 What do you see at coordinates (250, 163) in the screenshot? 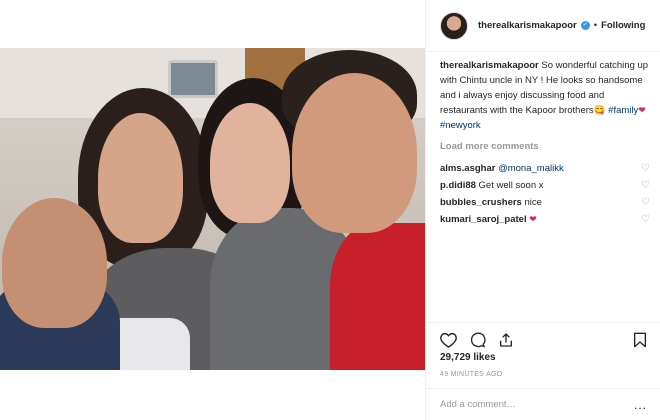
I see `person-3-face` at bounding box center [250, 163].